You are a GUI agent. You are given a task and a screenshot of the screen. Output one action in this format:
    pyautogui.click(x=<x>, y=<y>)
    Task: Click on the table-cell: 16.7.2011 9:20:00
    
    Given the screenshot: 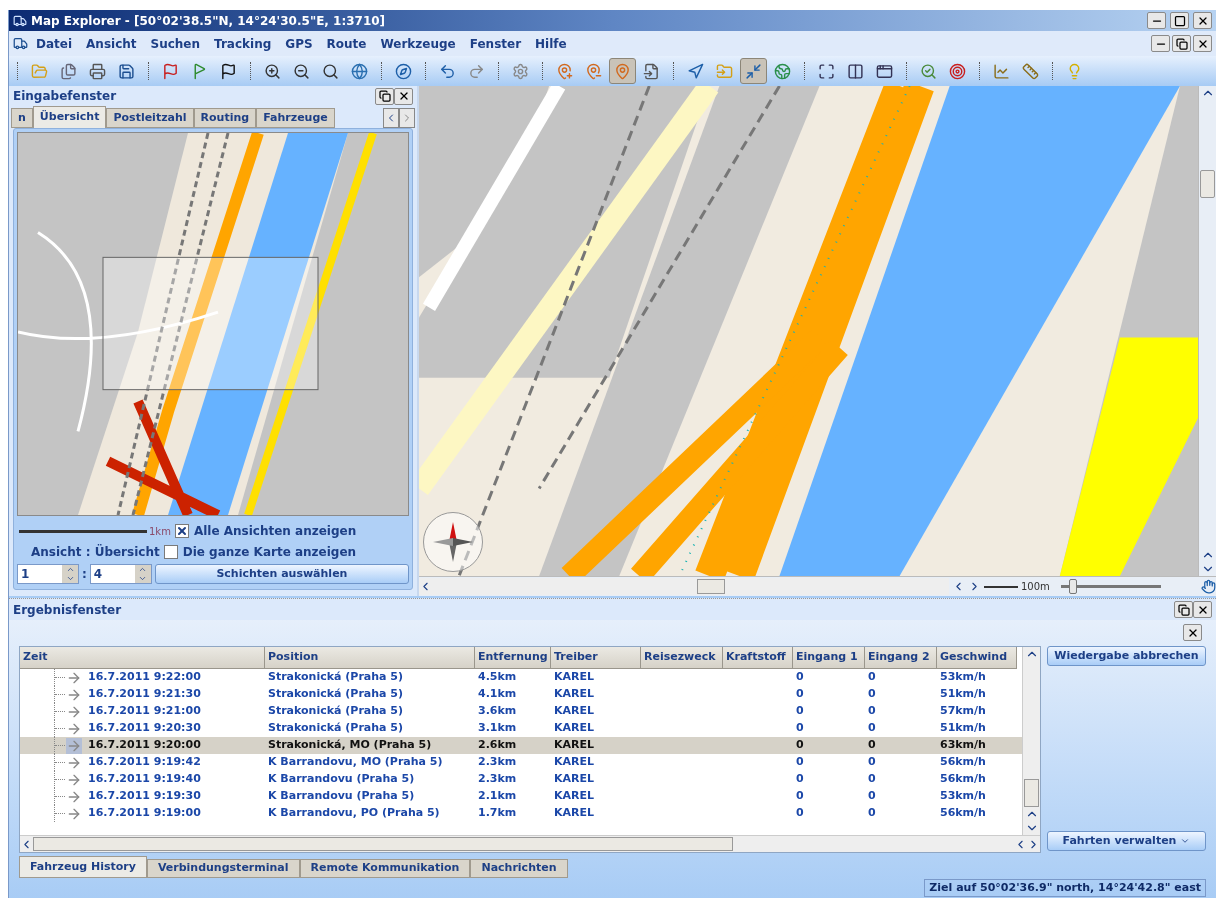 What is the action you would take?
    pyautogui.click(x=144, y=745)
    